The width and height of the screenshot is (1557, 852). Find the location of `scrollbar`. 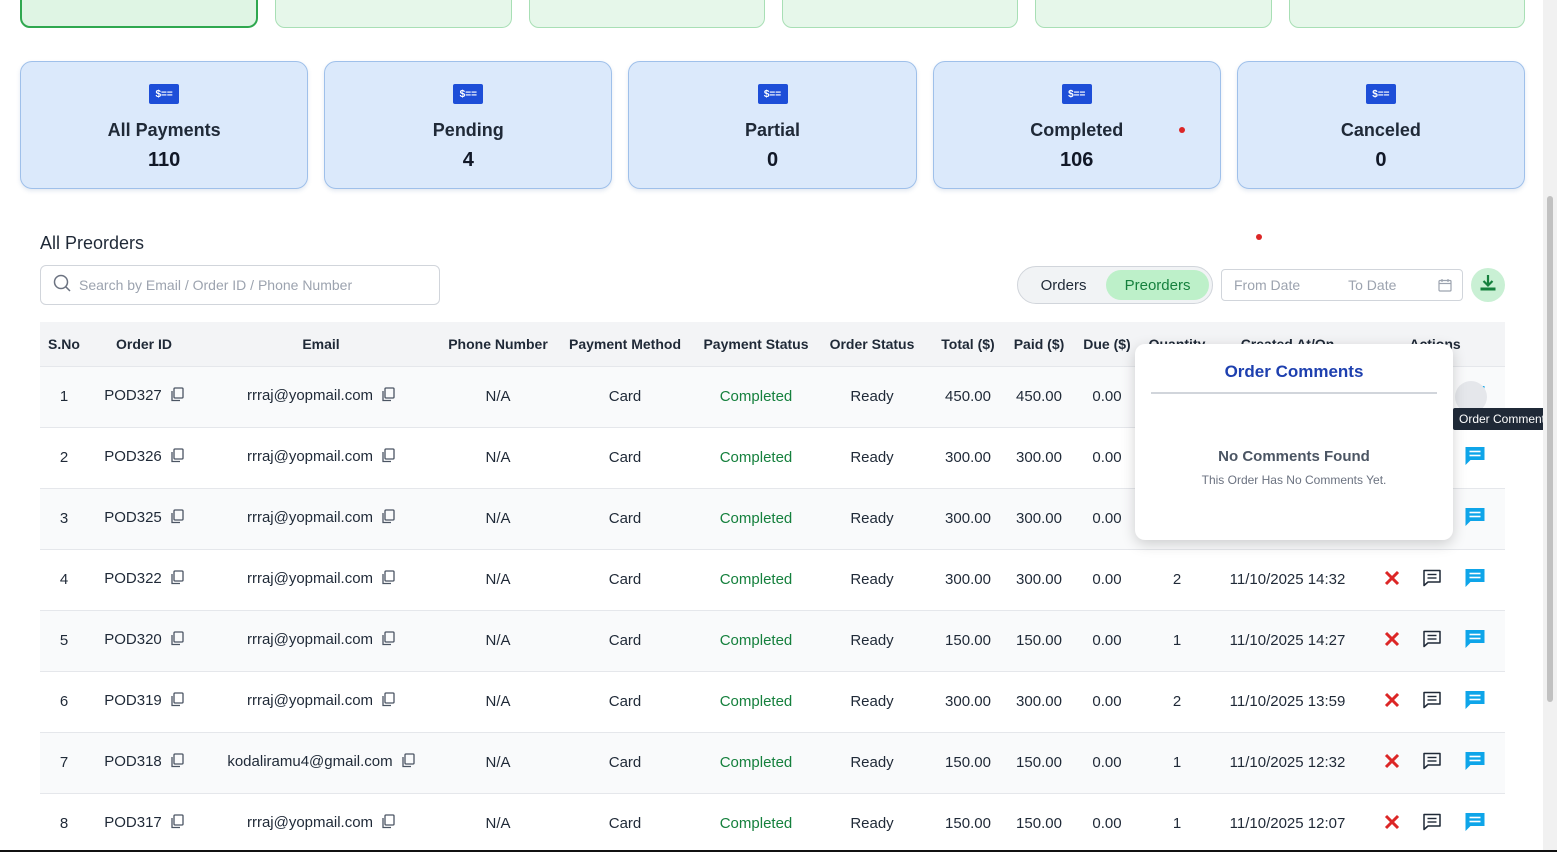

scrollbar is located at coordinates (1550, 426).